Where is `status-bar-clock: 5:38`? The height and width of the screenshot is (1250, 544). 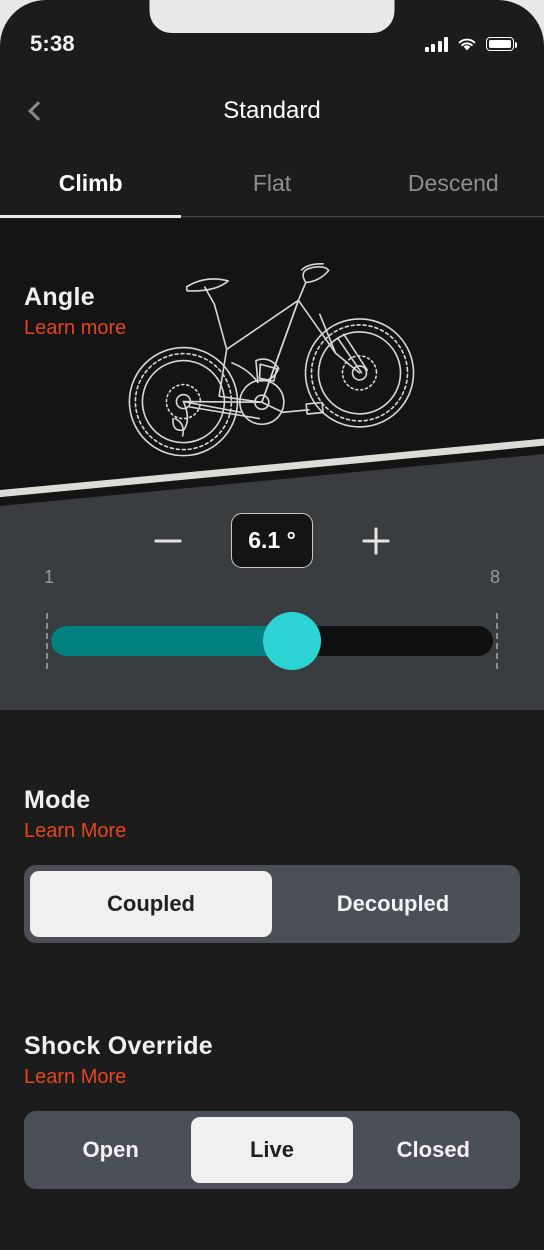
status-bar-clock: 5:38 is located at coordinates (52, 43).